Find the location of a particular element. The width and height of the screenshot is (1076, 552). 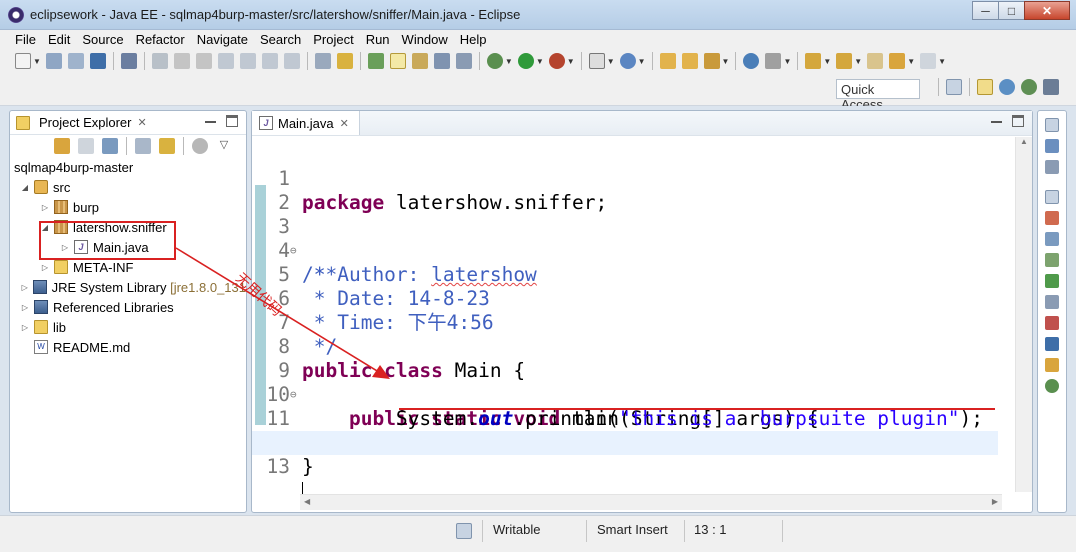

tree-item-burp: ▷ burp is located at coordinates (128, 207).